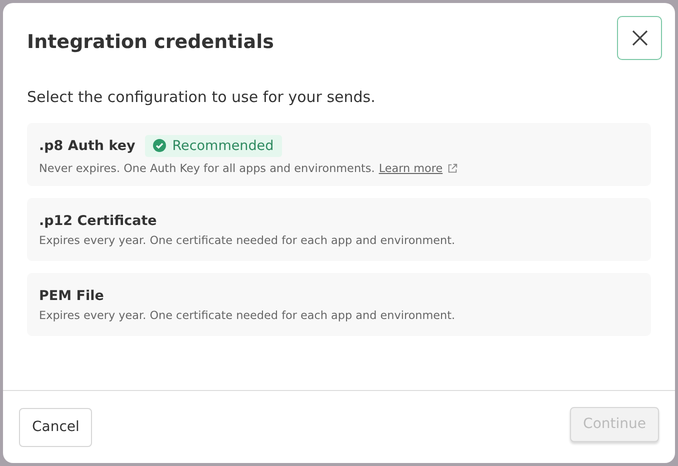 Image resolution: width=678 pixels, height=466 pixels. What do you see at coordinates (207, 168) in the screenshot?
I see `option-description: Never expires. One Auth Key for all apps and environments.` at bounding box center [207, 168].